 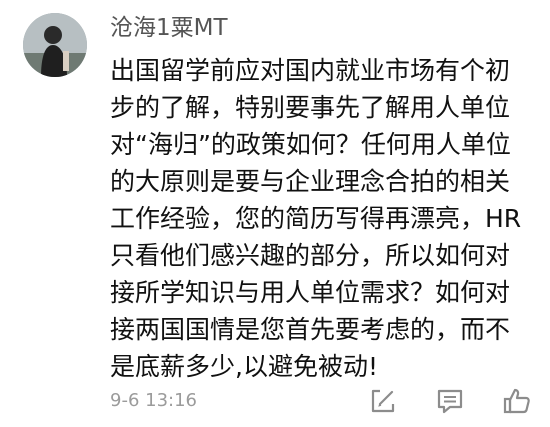 What do you see at coordinates (310, 255) in the screenshot?
I see `comment-text-line: 只看他们感兴趣的部分，所以如何对` at bounding box center [310, 255].